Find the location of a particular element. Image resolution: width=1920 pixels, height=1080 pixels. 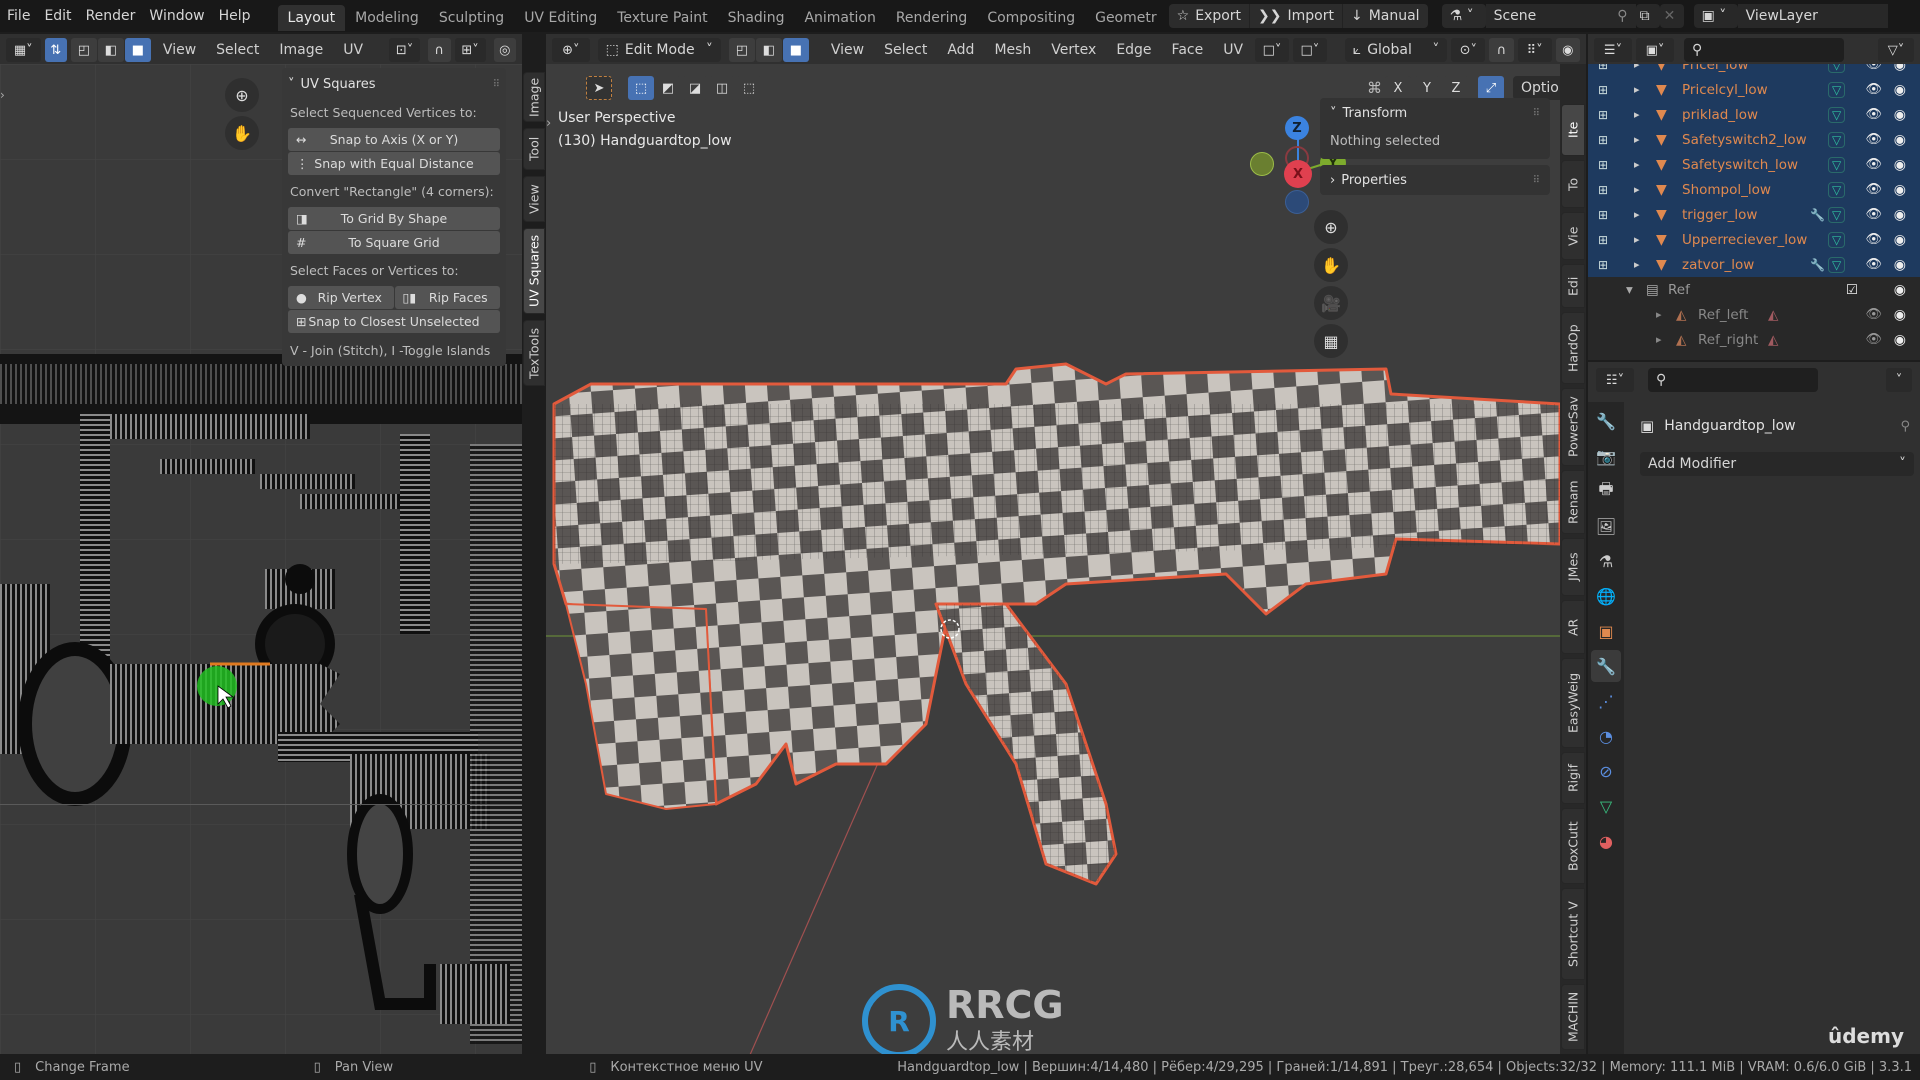

outliner-row: ⊞ ▸ ▼ zatvor_low 🔧 ▽ 👁 ◉ is located at coordinates (1754, 264).